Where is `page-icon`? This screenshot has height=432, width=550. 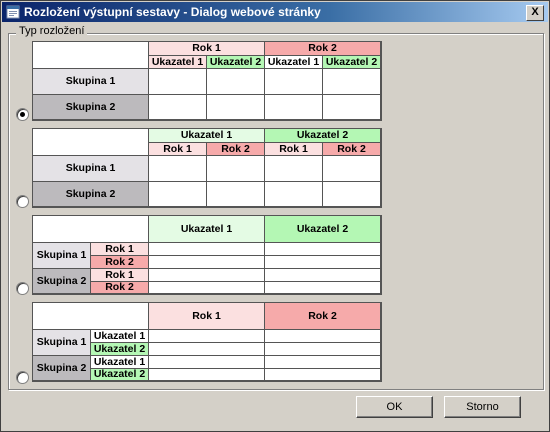 page-icon is located at coordinates (13, 12).